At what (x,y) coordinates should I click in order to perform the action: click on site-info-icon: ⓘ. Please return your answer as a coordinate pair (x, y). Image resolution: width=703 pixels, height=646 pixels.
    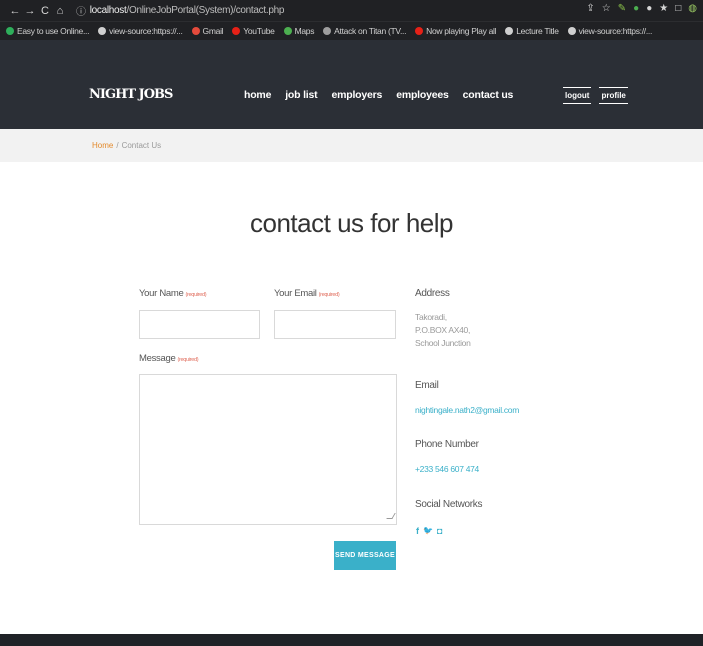
    Looking at the image, I should click on (81, 10).